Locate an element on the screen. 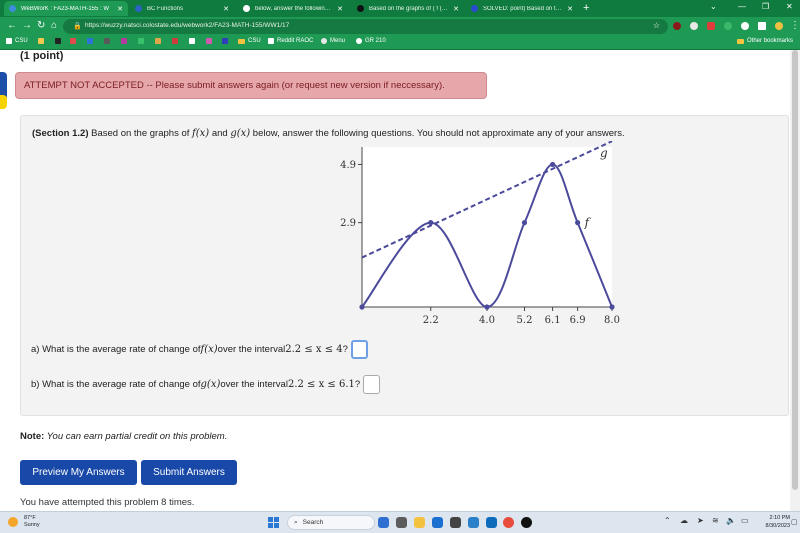  temperature: 87°F is located at coordinates (30, 518).